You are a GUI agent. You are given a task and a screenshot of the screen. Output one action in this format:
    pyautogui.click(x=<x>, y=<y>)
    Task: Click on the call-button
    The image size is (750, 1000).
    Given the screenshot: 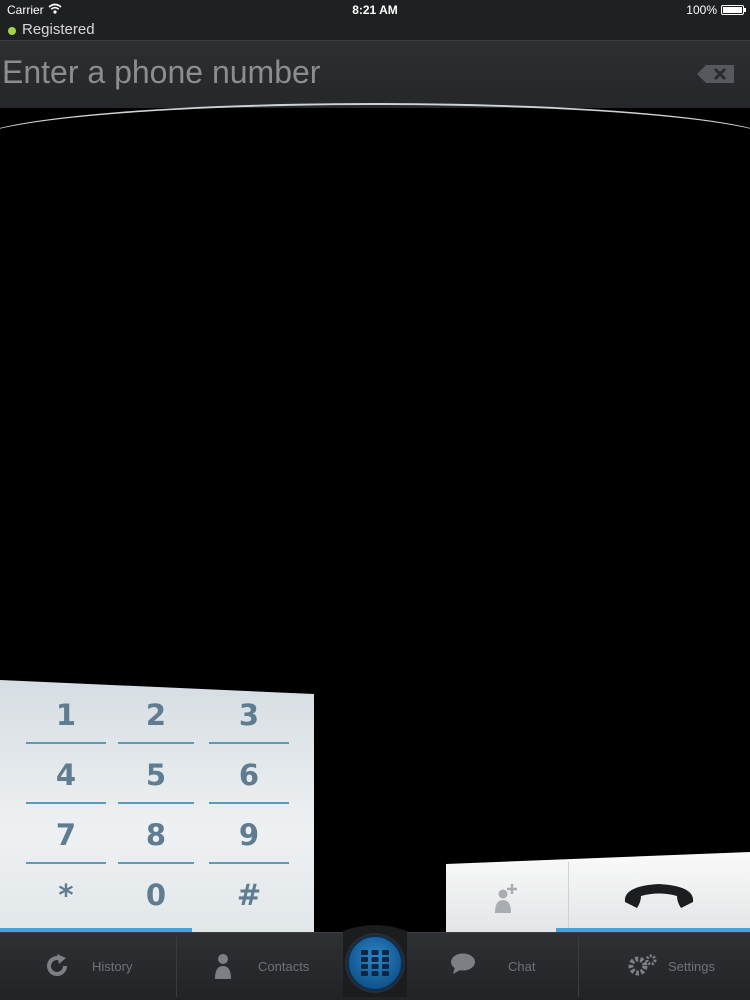 What is the action you would take?
    pyautogui.click(x=659, y=892)
    